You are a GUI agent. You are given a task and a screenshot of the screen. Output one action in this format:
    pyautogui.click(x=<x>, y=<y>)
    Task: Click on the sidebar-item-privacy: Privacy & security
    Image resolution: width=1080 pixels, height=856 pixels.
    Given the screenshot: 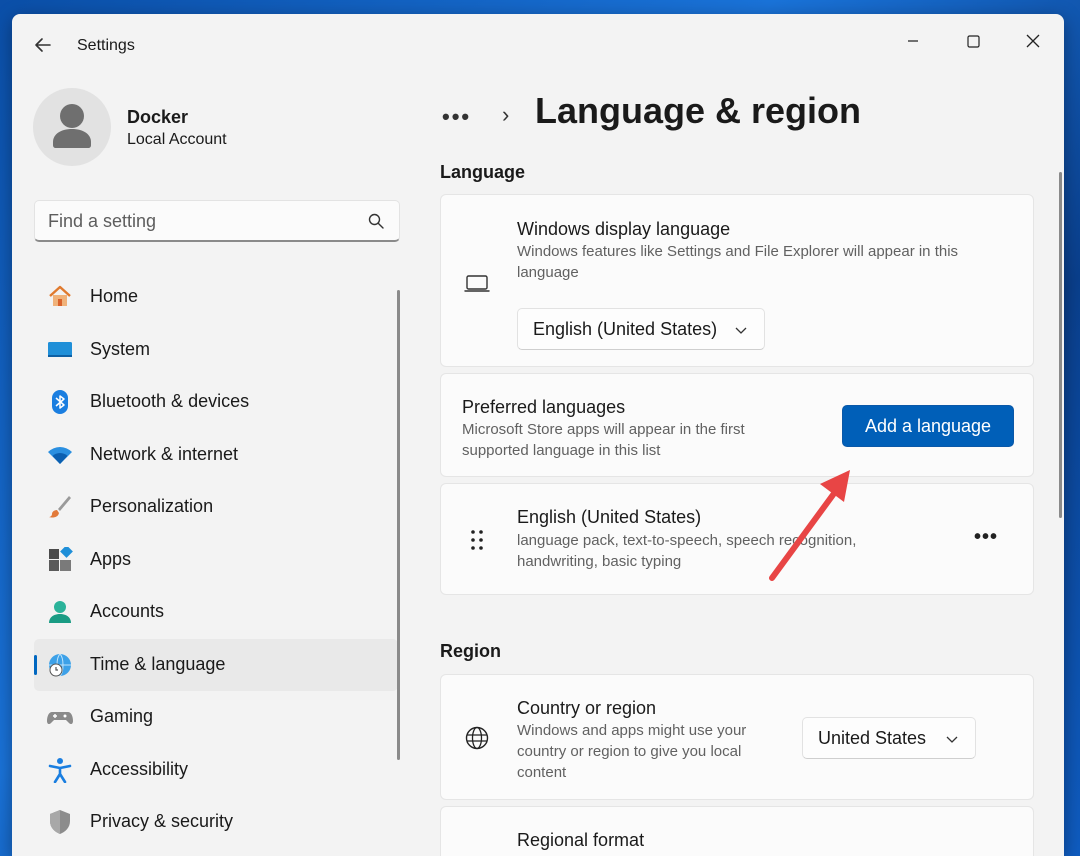 What is the action you would take?
    pyautogui.click(x=216, y=822)
    